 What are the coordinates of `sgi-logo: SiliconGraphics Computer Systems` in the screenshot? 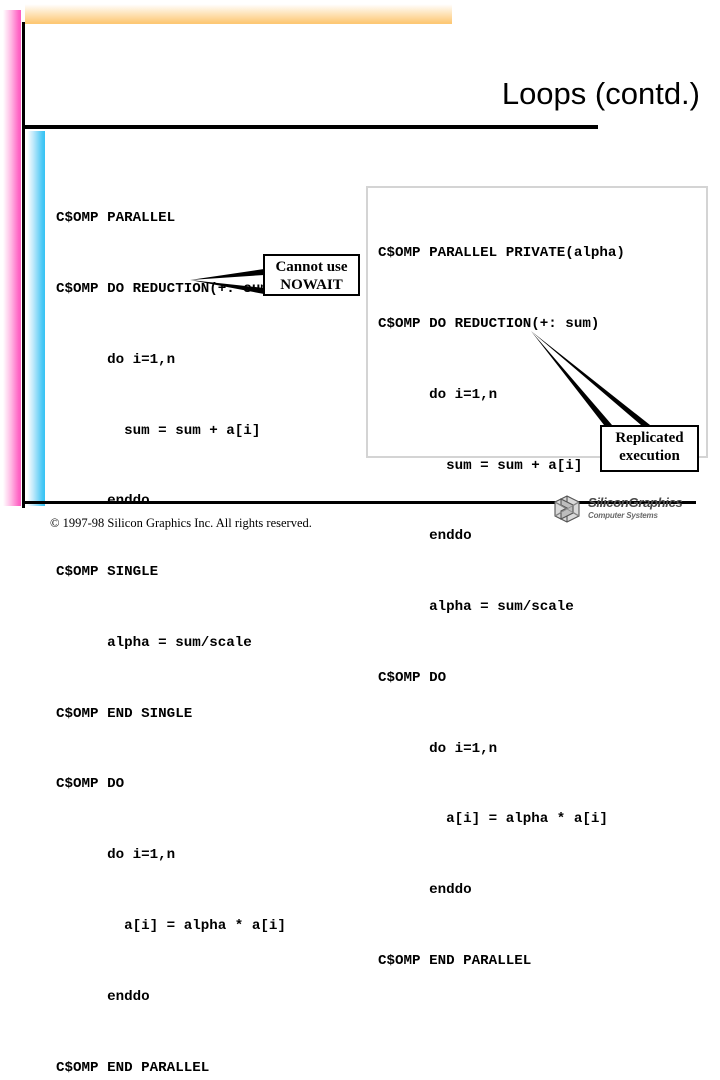 It's located at (625, 509).